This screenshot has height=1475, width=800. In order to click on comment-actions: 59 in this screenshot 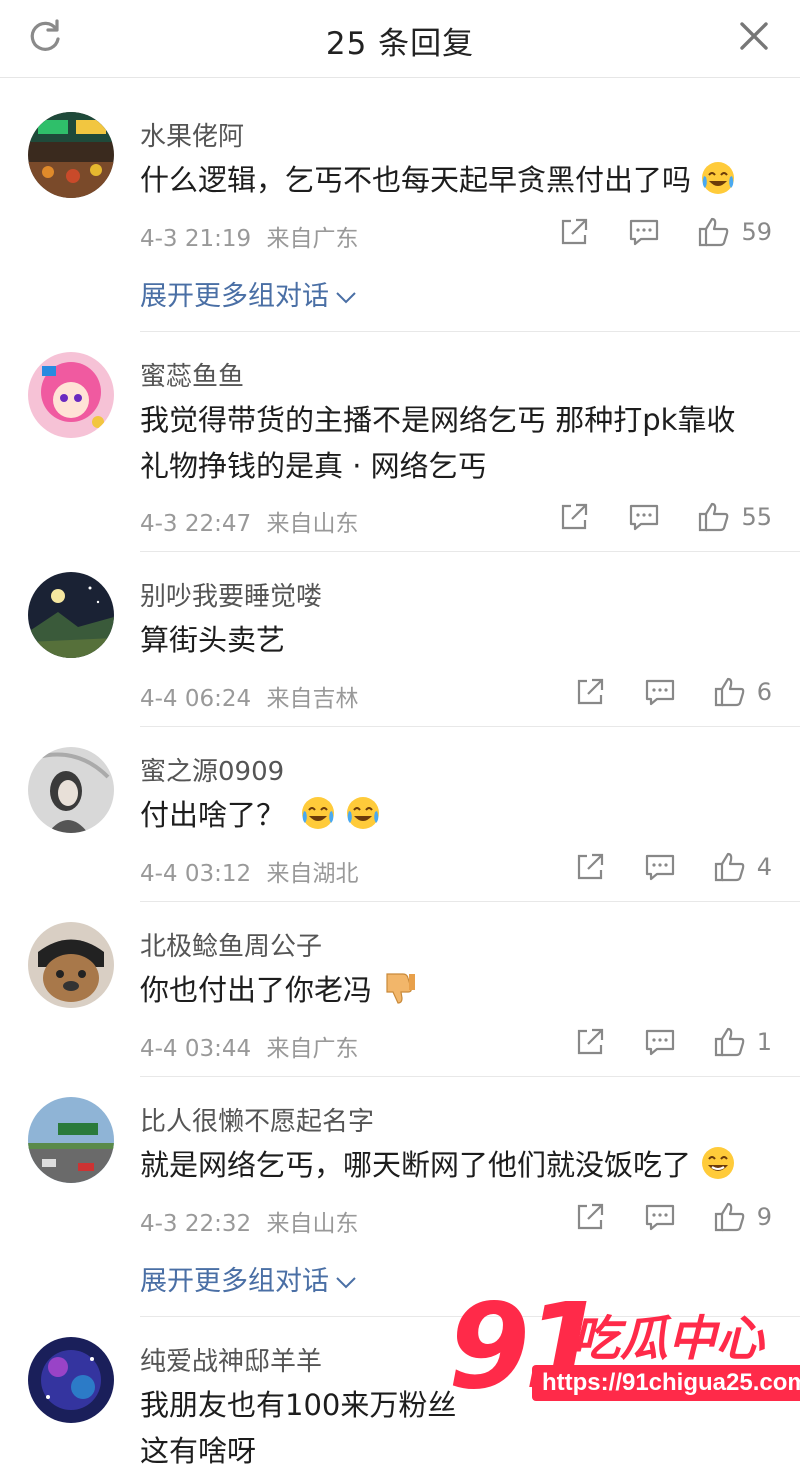, I will do `click(664, 232)`.